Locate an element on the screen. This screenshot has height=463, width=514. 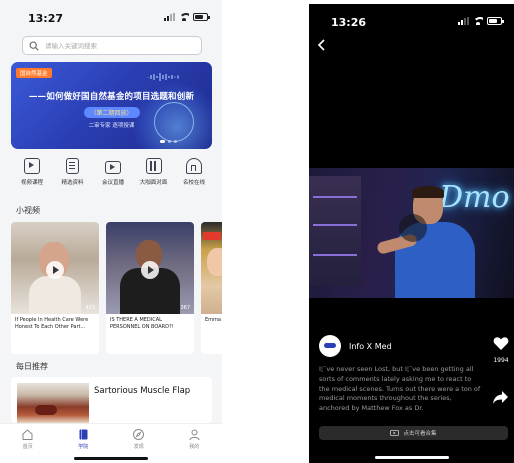
video-play-icon is located at coordinates (413, 228).